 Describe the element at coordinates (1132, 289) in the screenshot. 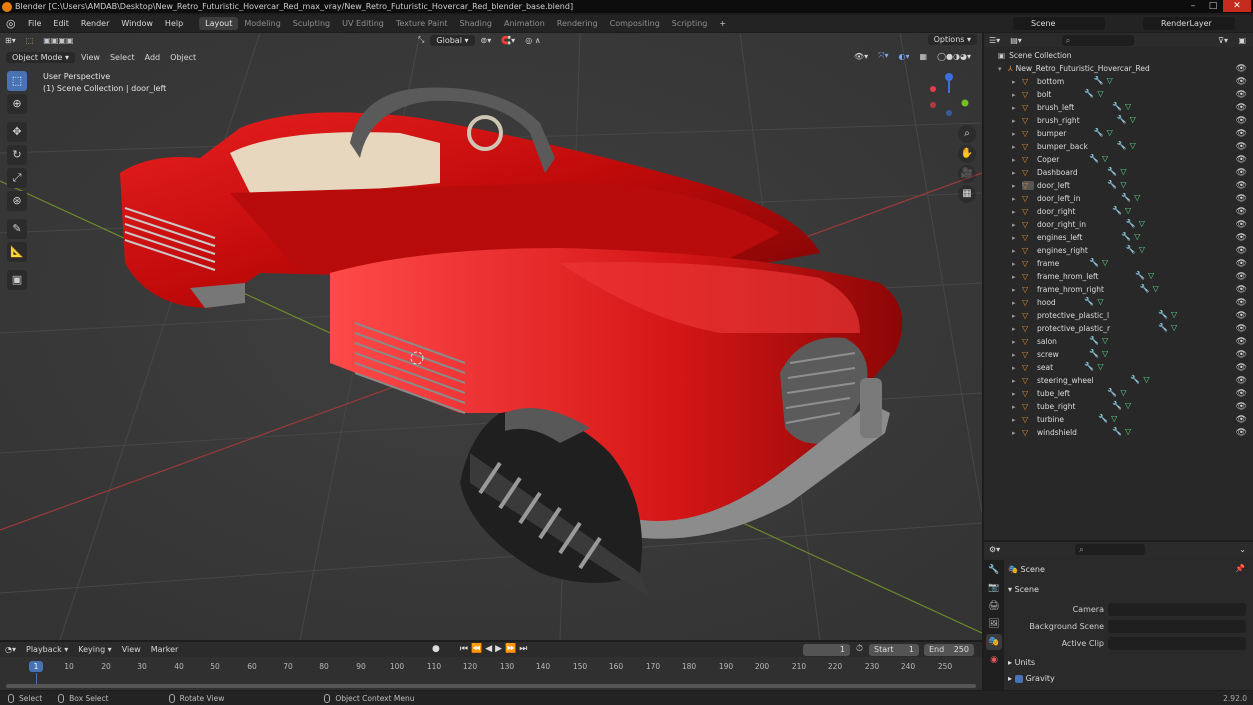

I see `outliner-item-frame-hrom-right: ▸ ▽ frame_hrom_right 🔧 ▽ 👁` at that location.